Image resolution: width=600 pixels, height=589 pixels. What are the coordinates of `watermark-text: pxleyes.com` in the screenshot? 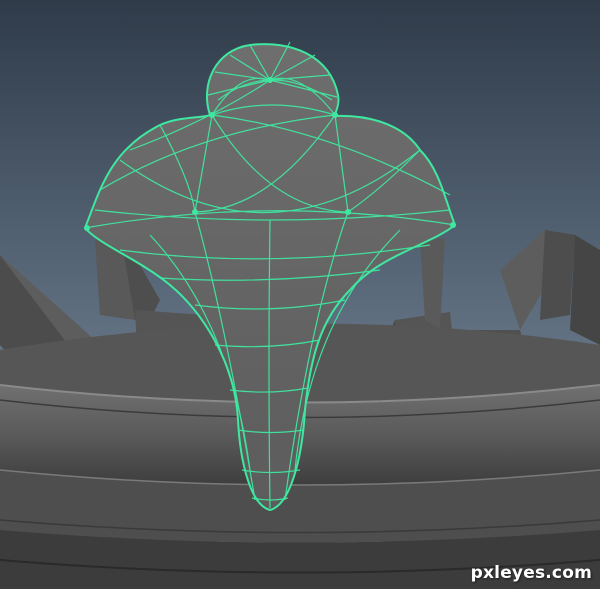 It's located at (531, 573).